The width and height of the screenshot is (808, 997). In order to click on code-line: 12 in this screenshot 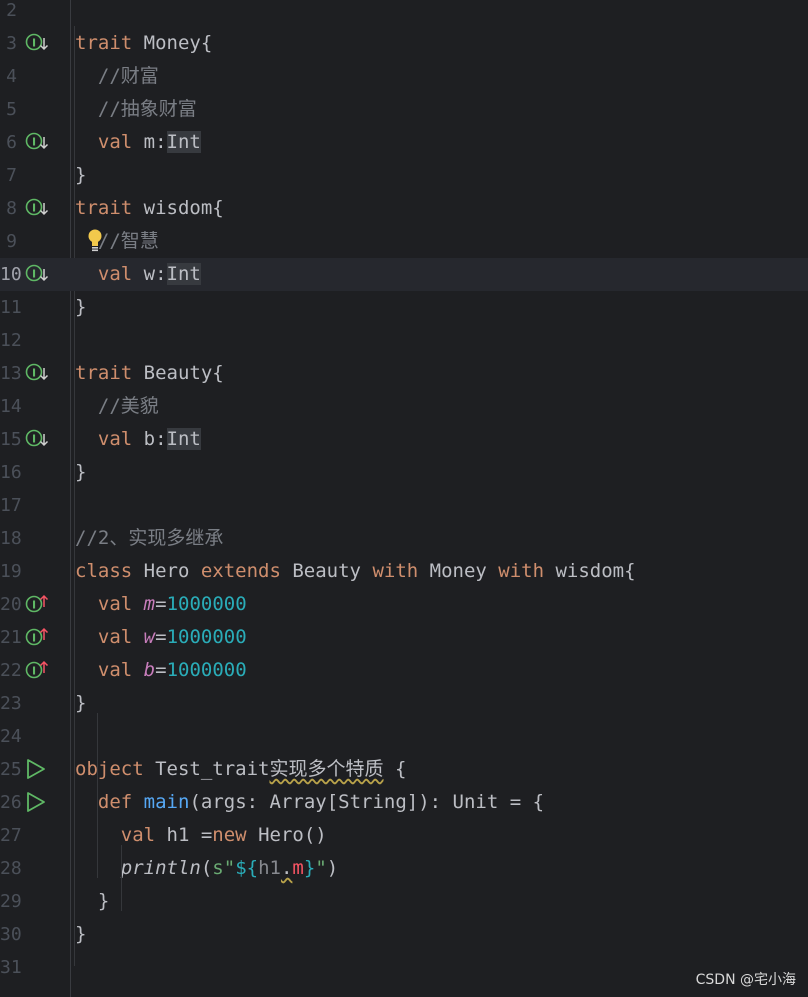, I will do `click(404, 340)`.